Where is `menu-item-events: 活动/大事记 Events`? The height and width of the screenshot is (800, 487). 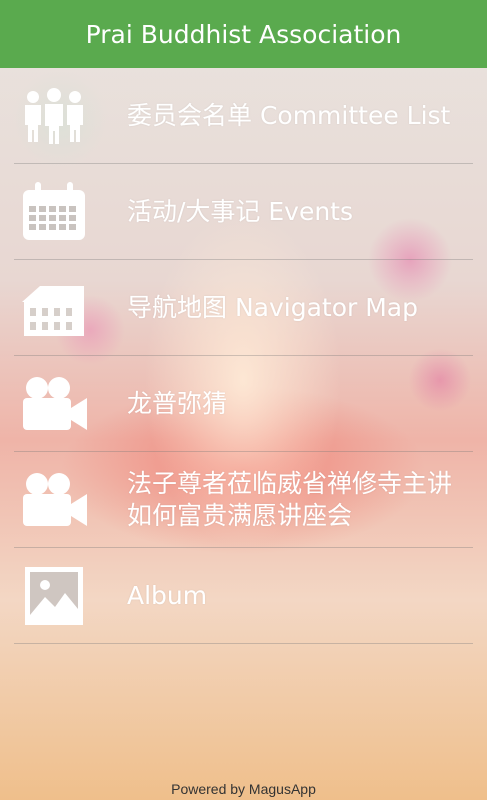
menu-item-events: 活动/大事记 Events is located at coordinates (243, 212).